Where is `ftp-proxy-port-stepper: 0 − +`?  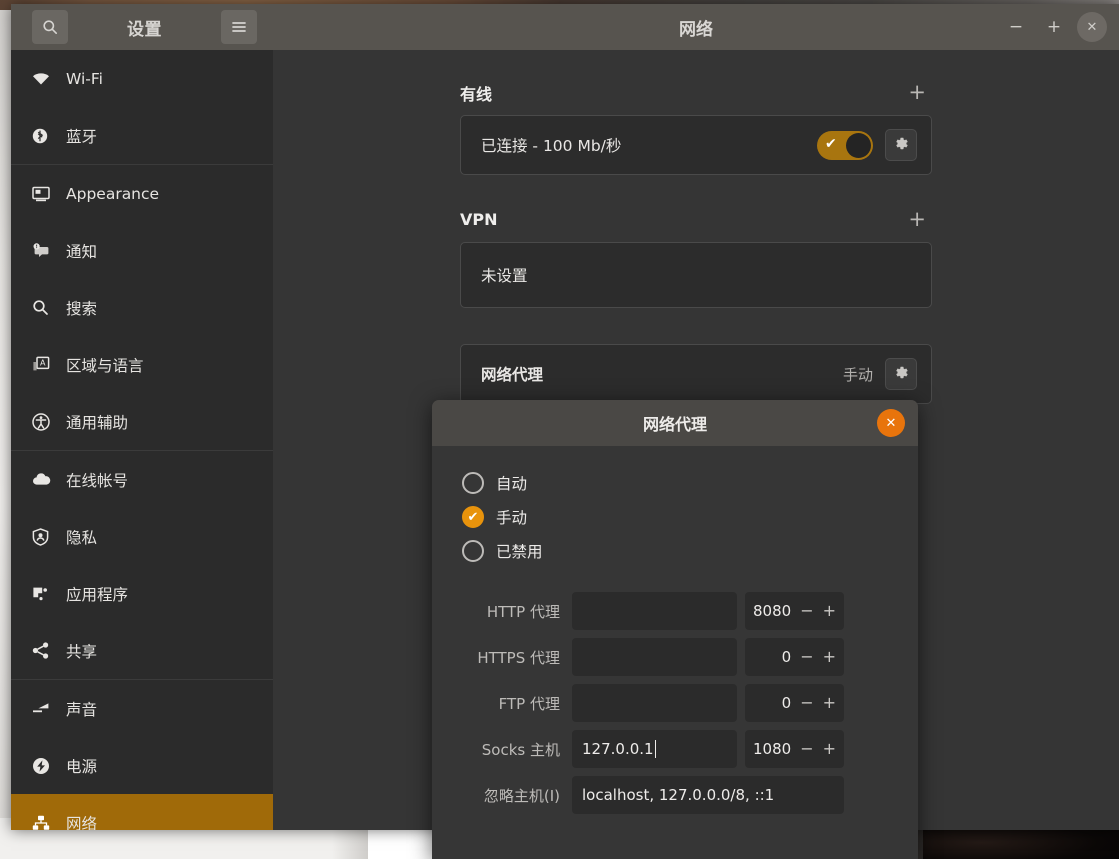 ftp-proxy-port-stepper: 0 − + is located at coordinates (794, 703).